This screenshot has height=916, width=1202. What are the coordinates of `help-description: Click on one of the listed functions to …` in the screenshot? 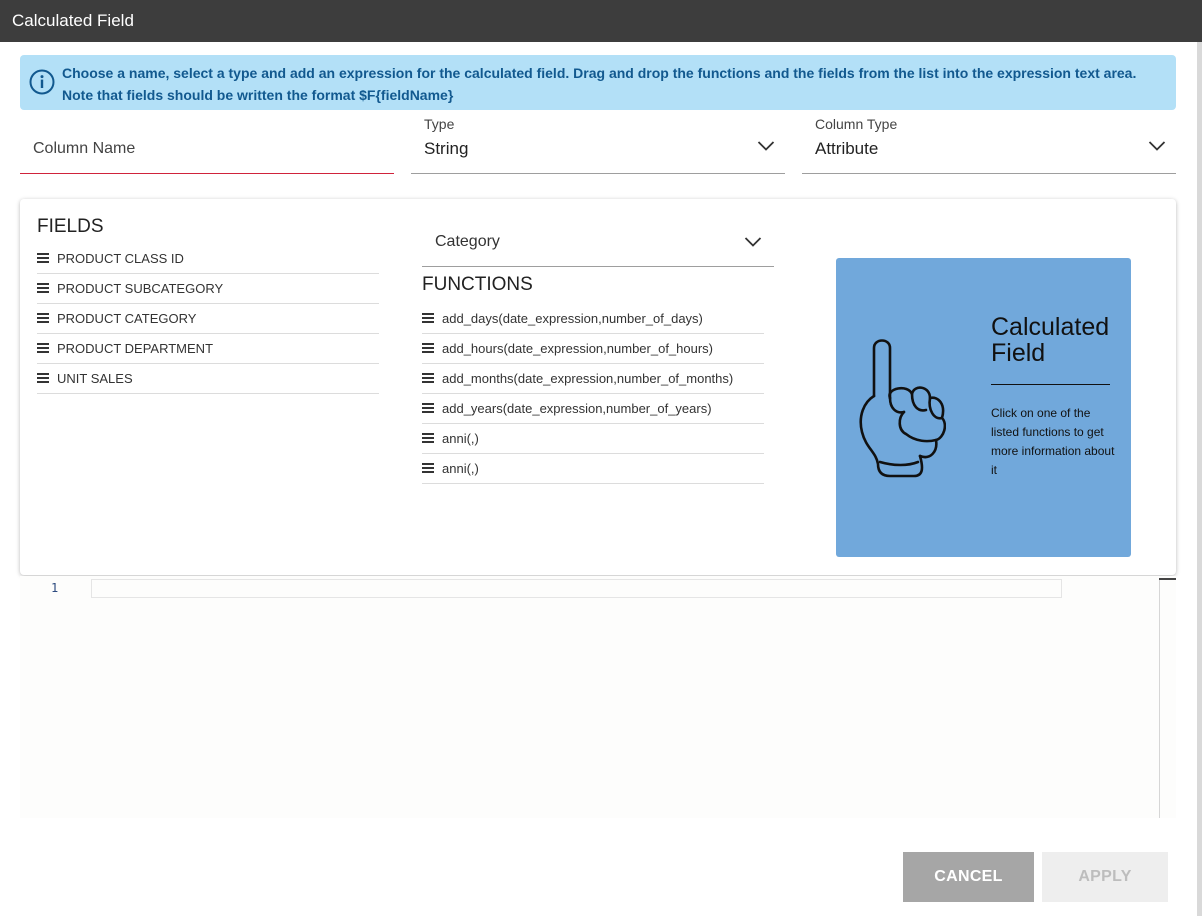 It's located at (1053, 441).